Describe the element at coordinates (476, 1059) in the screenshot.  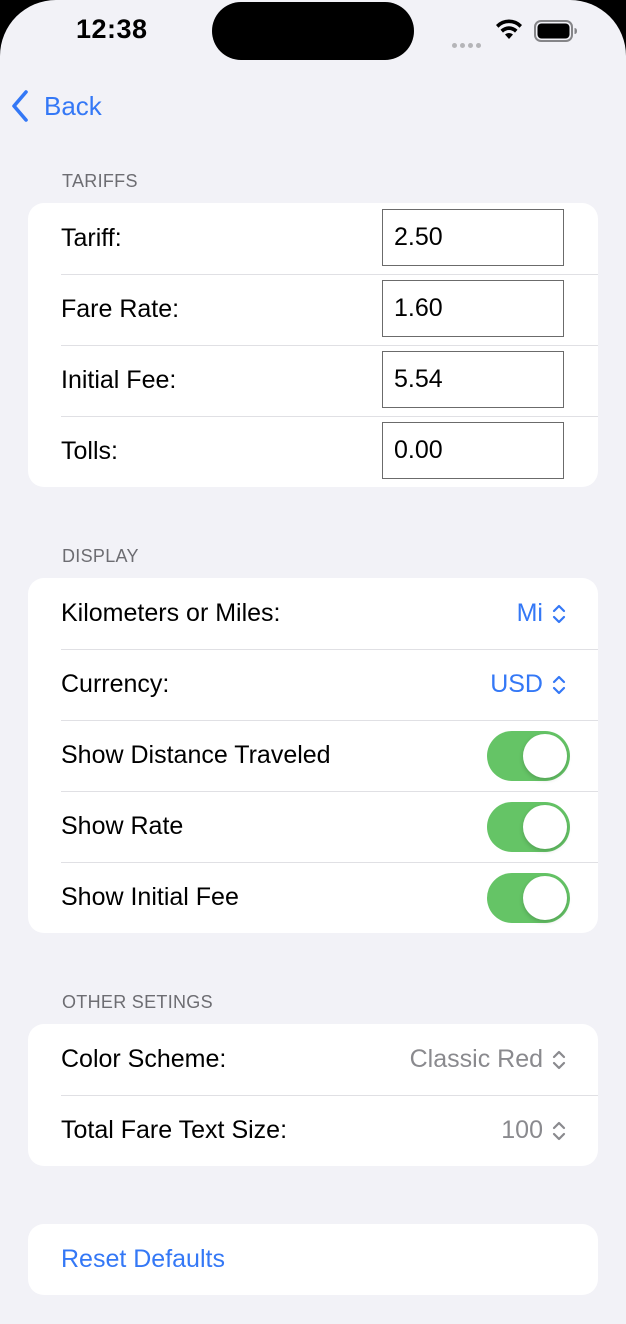
I see `color-scheme-value: Classic Red` at that location.